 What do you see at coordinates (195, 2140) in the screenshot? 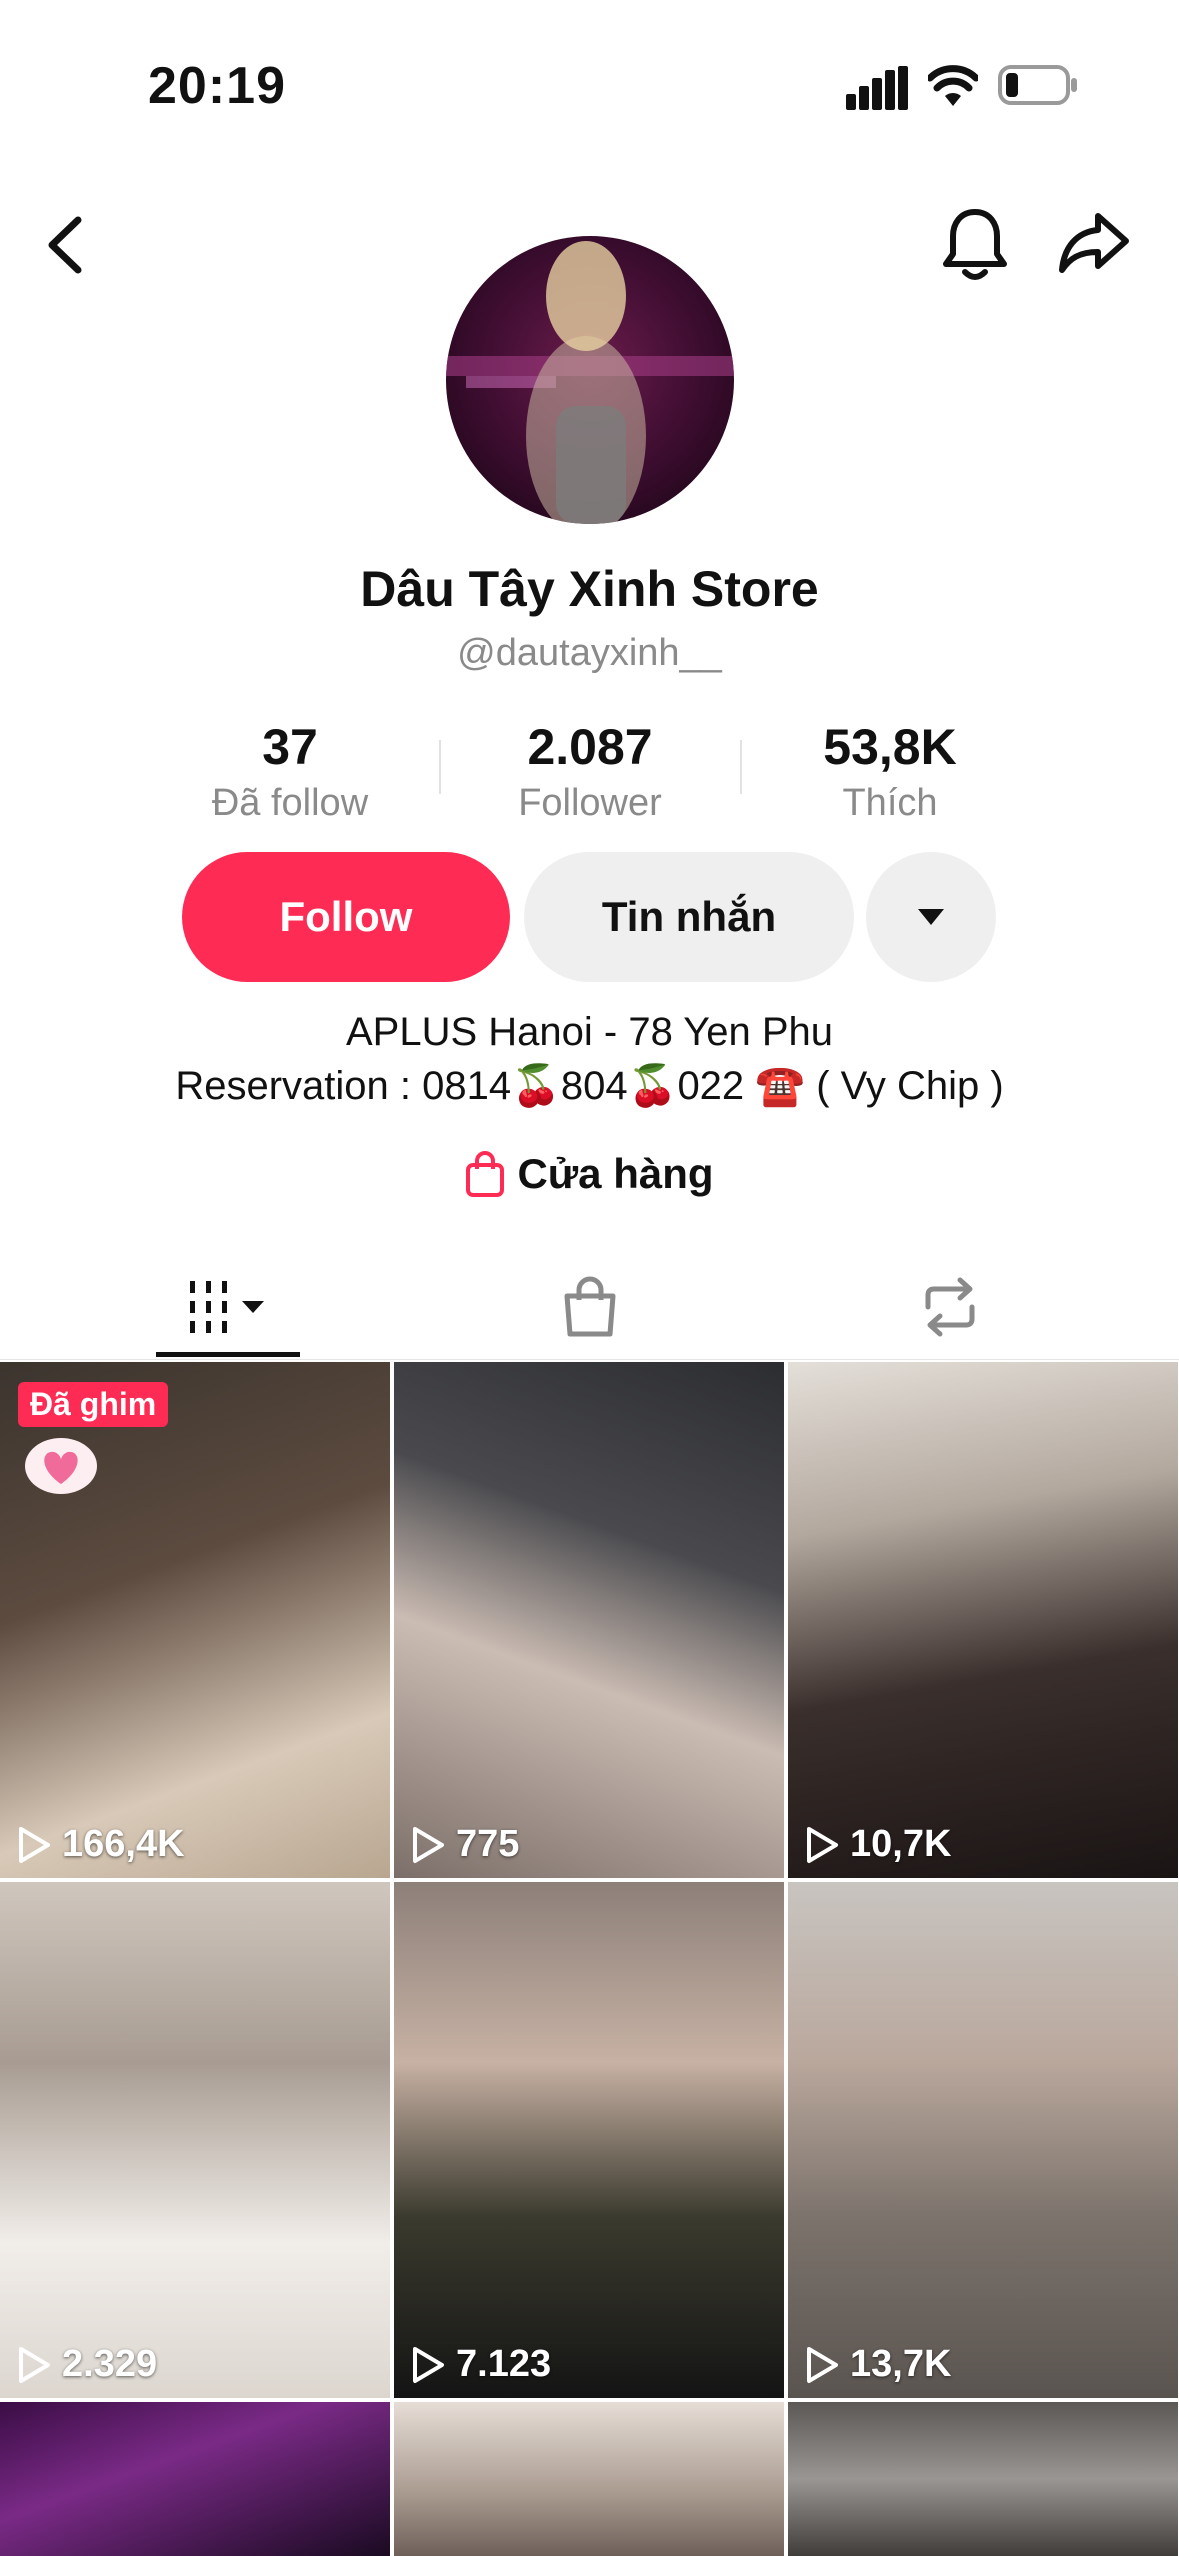
I see `video-thumbnail: 2.329` at bounding box center [195, 2140].